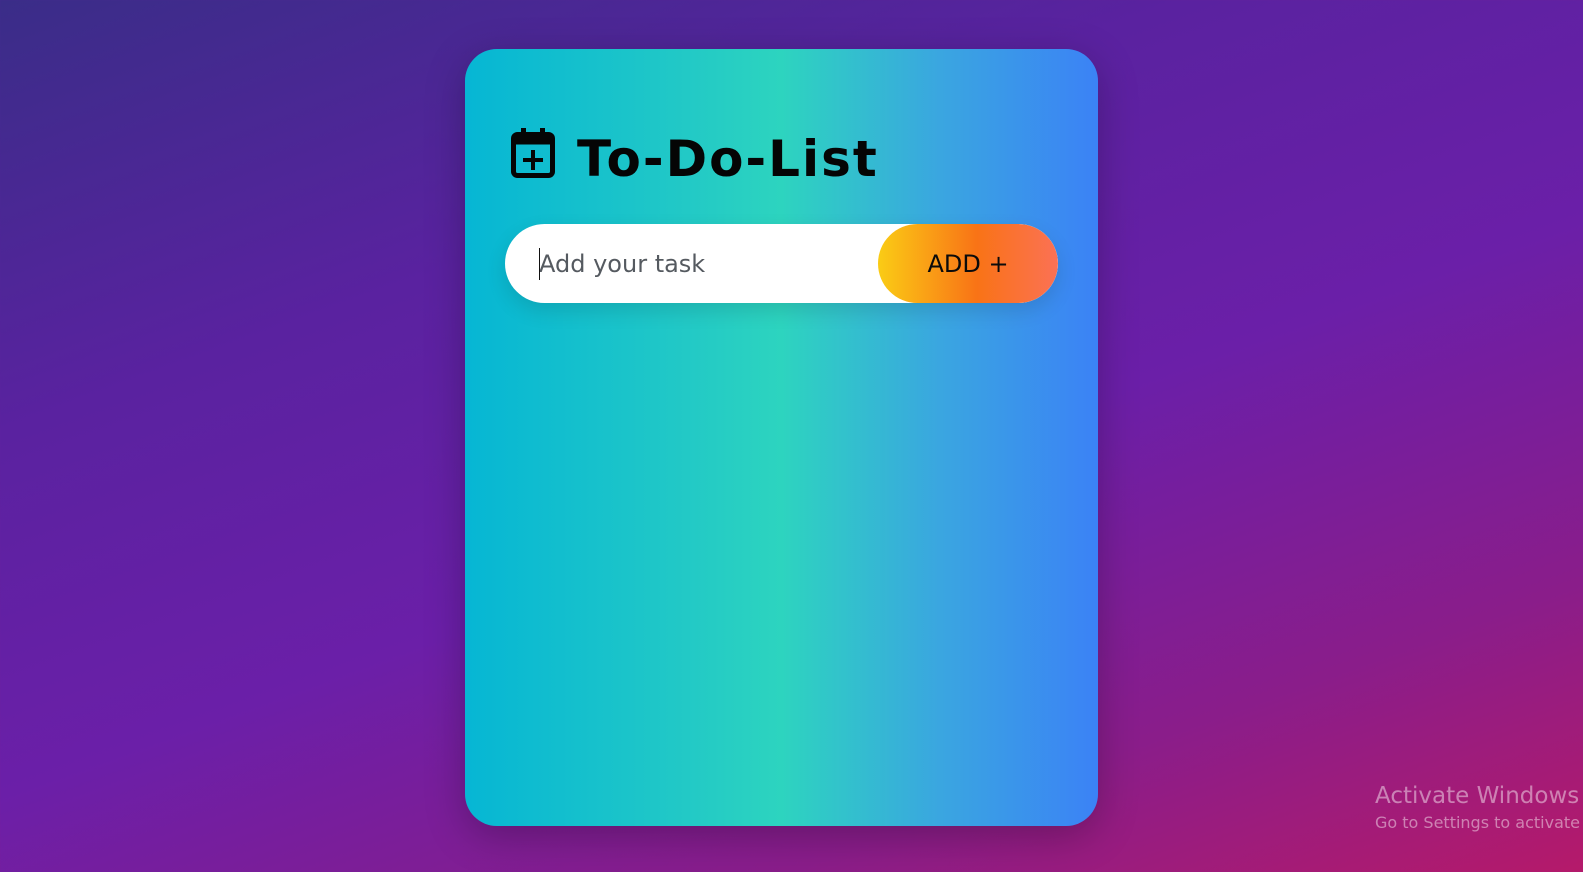 The height and width of the screenshot is (872, 1583). I want to click on text-caret, so click(539, 264).